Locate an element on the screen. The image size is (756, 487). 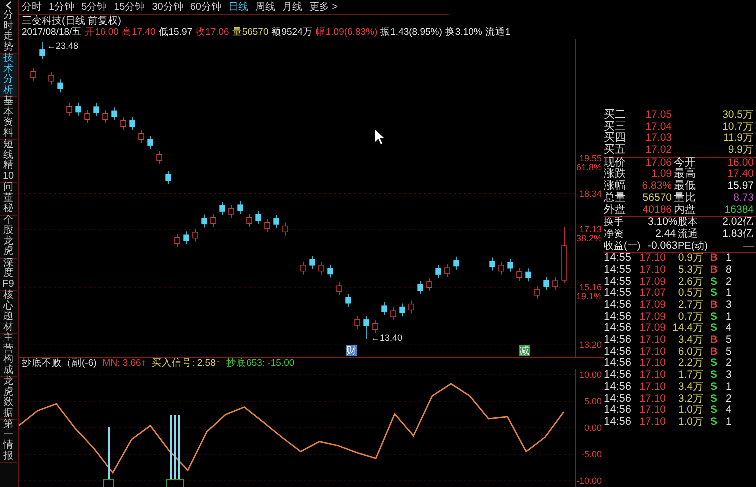
bid-label: 买二 is located at coordinates (615, 115).